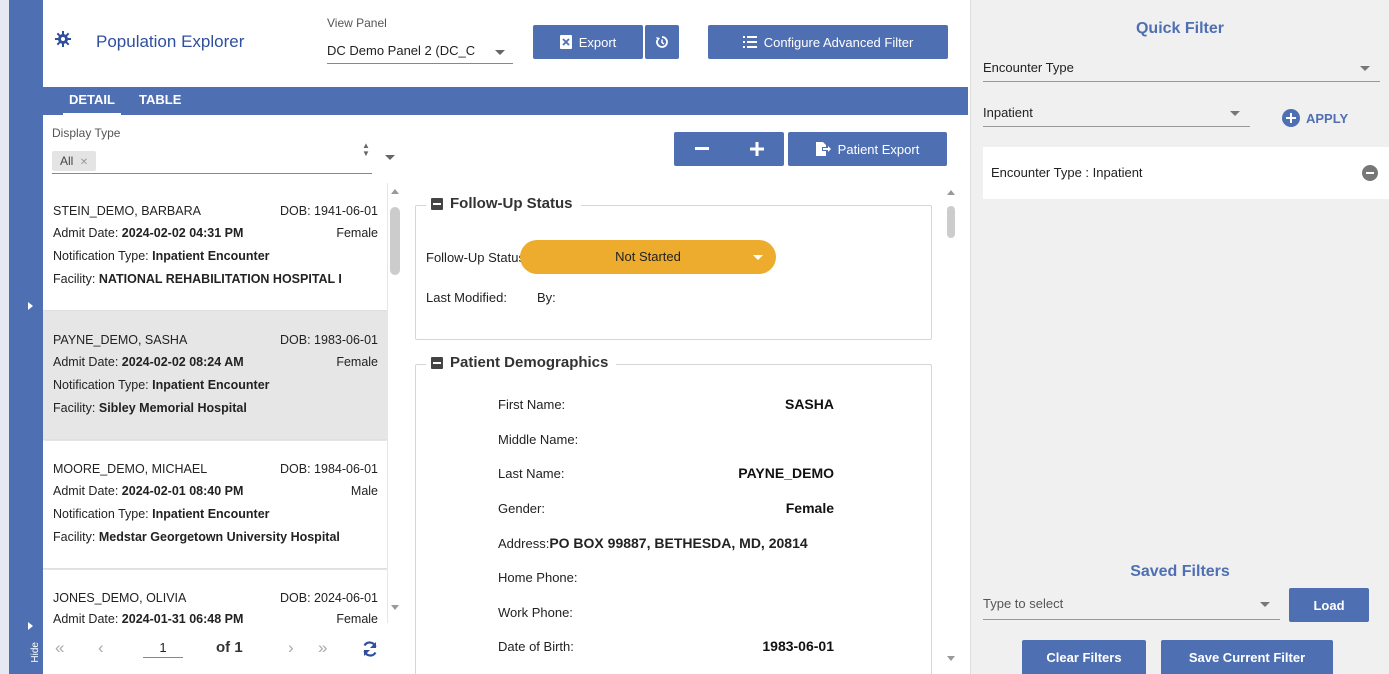 The width and height of the screenshot is (1389, 674). I want to click on tab-bar: DETAIL TABLE, so click(505, 101).